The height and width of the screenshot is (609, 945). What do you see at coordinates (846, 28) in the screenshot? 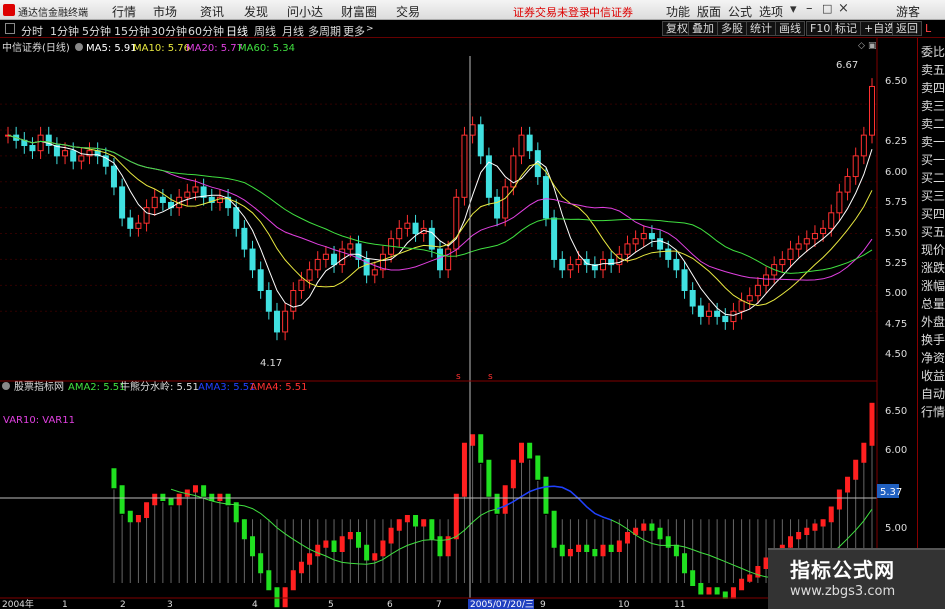
I see `mark-button: 标记` at bounding box center [846, 28].